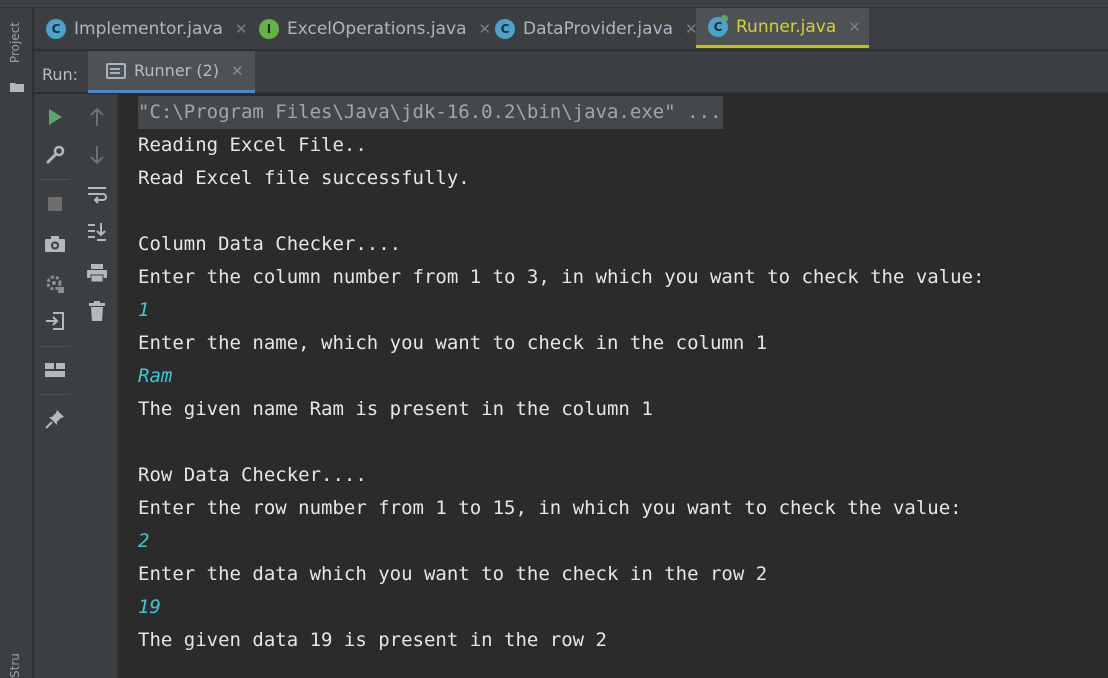  I want to click on scroll-to-end-icon, so click(97, 232).